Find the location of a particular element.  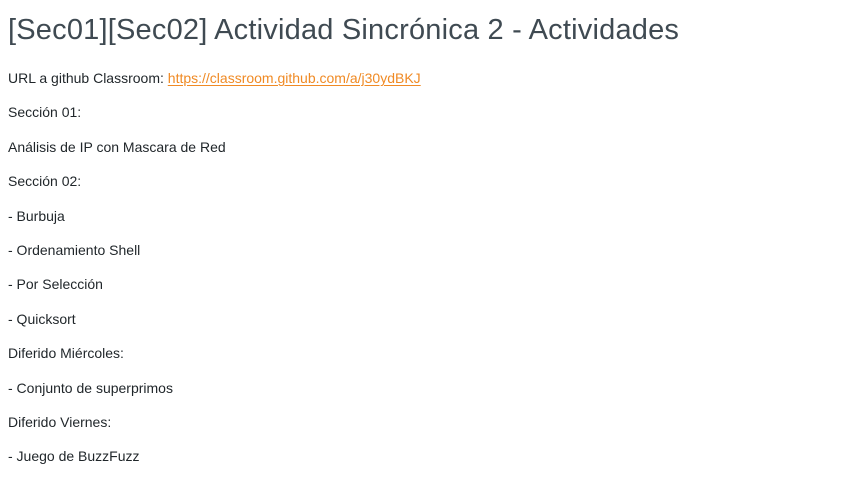

section-01-heading: Sección 01: is located at coordinates (45, 112).